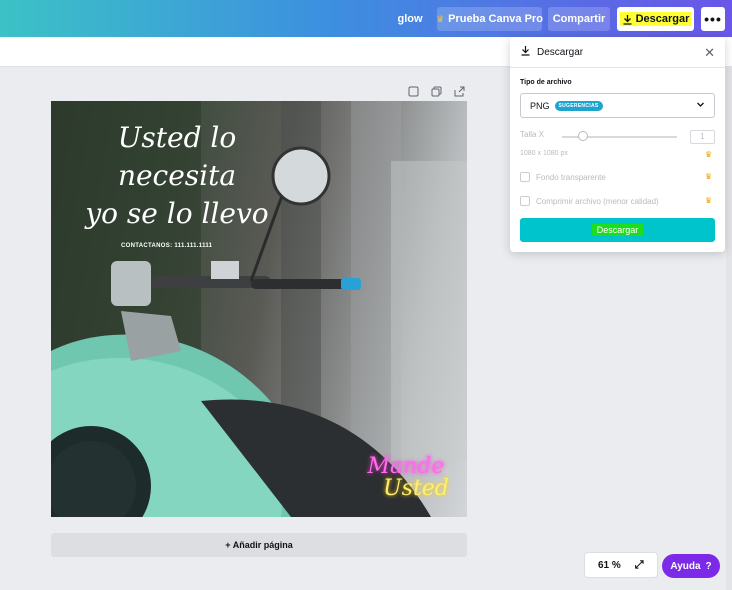  I want to click on fullscreen-icon: ⤢, so click(639, 565).